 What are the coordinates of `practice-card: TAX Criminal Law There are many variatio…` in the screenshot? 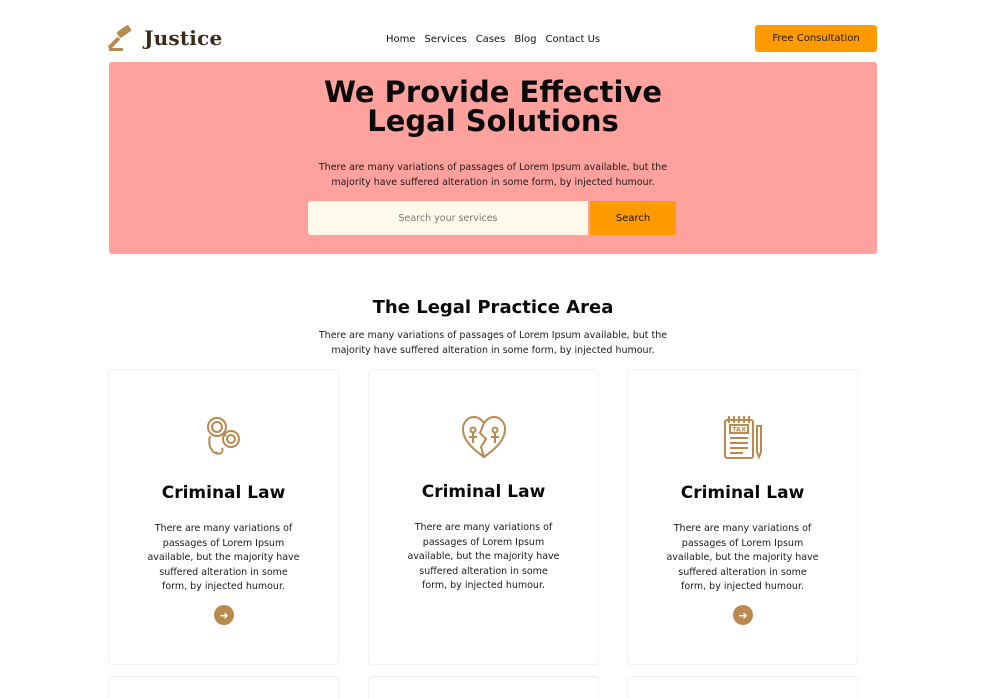 It's located at (742, 517).